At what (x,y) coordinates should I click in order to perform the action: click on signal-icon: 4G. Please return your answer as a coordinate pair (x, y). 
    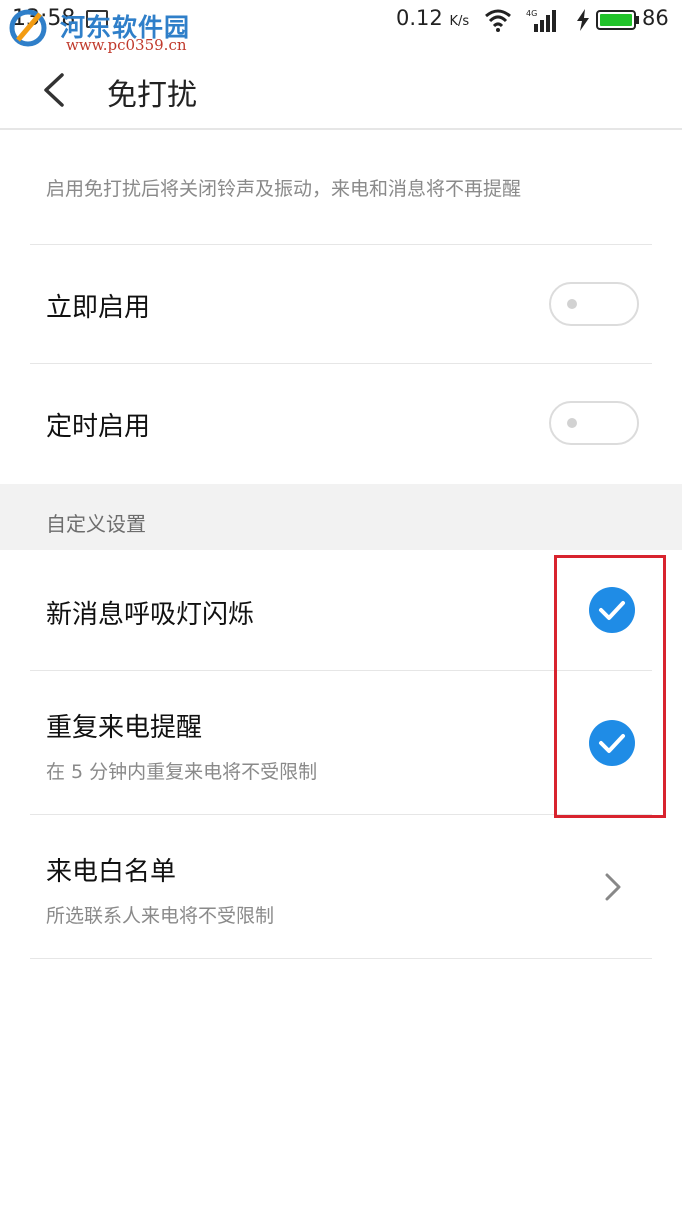
    Looking at the image, I should click on (541, 20).